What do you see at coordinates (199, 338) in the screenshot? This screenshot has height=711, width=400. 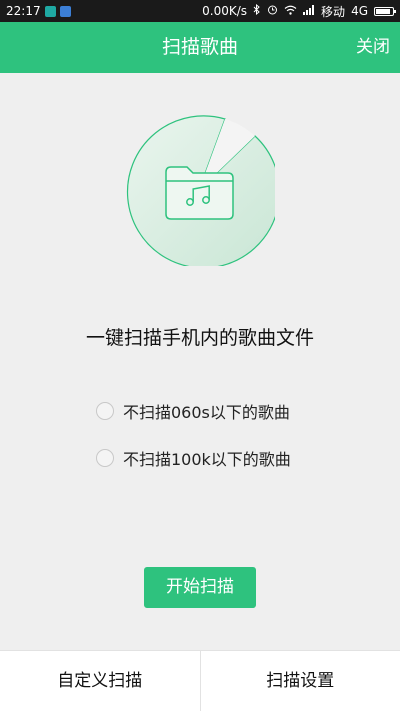 I see `scan-headline: 一键扫描手机内的歌曲文件` at bounding box center [199, 338].